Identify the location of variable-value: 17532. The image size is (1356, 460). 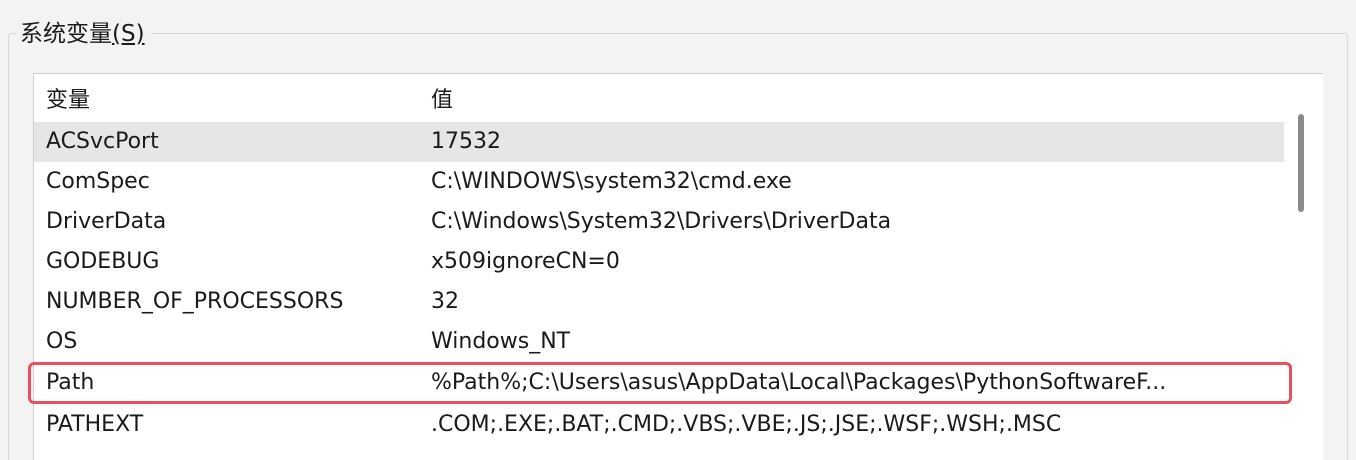
(466, 141).